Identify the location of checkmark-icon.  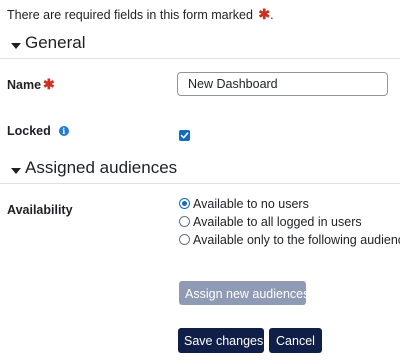
(184, 135).